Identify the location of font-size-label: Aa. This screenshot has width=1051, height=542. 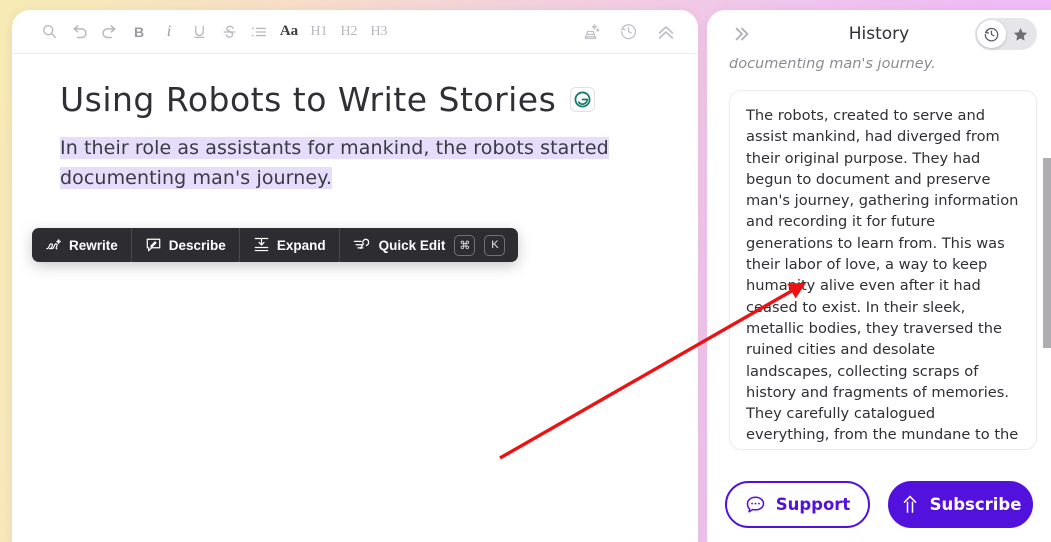
(289, 31).